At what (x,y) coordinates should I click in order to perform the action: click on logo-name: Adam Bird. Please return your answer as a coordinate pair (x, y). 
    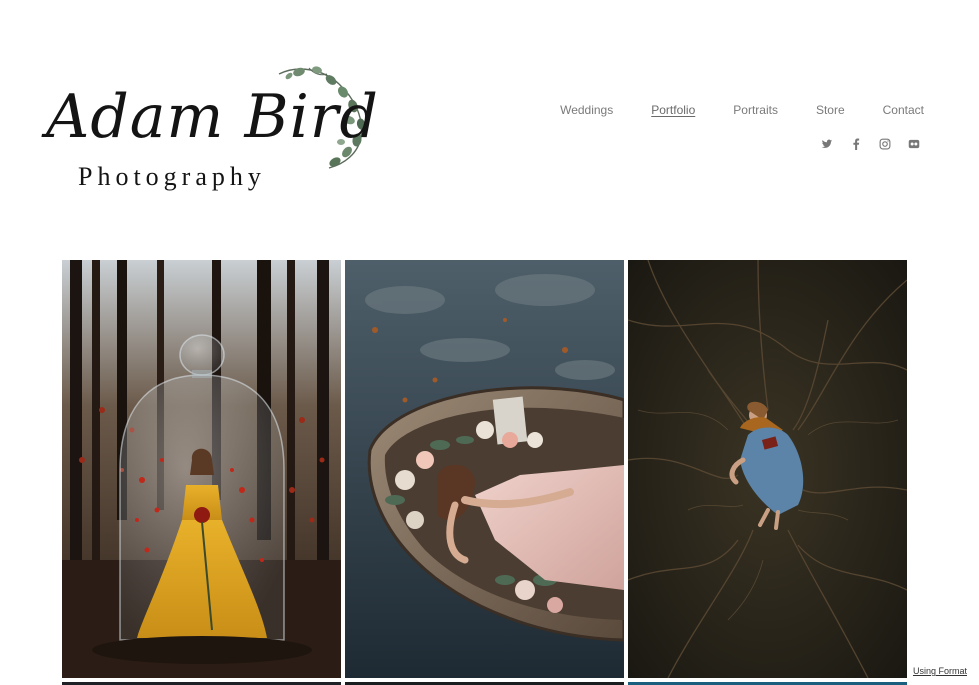
    Looking at the image, I should click on (212, 117).